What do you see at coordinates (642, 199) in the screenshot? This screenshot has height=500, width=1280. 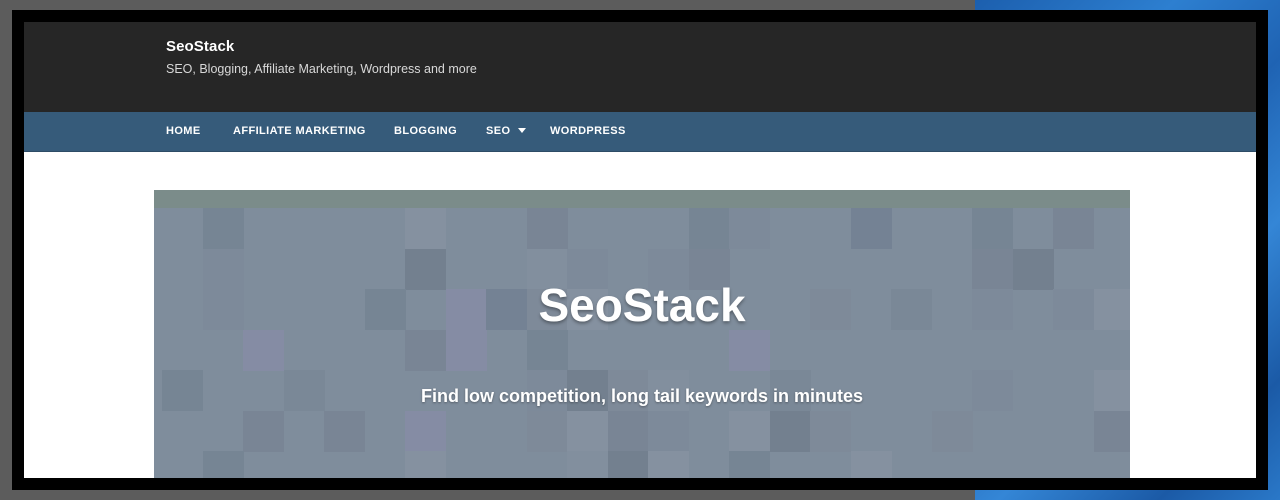 I see `hero-top-strip` at bounding box center [642, 199].